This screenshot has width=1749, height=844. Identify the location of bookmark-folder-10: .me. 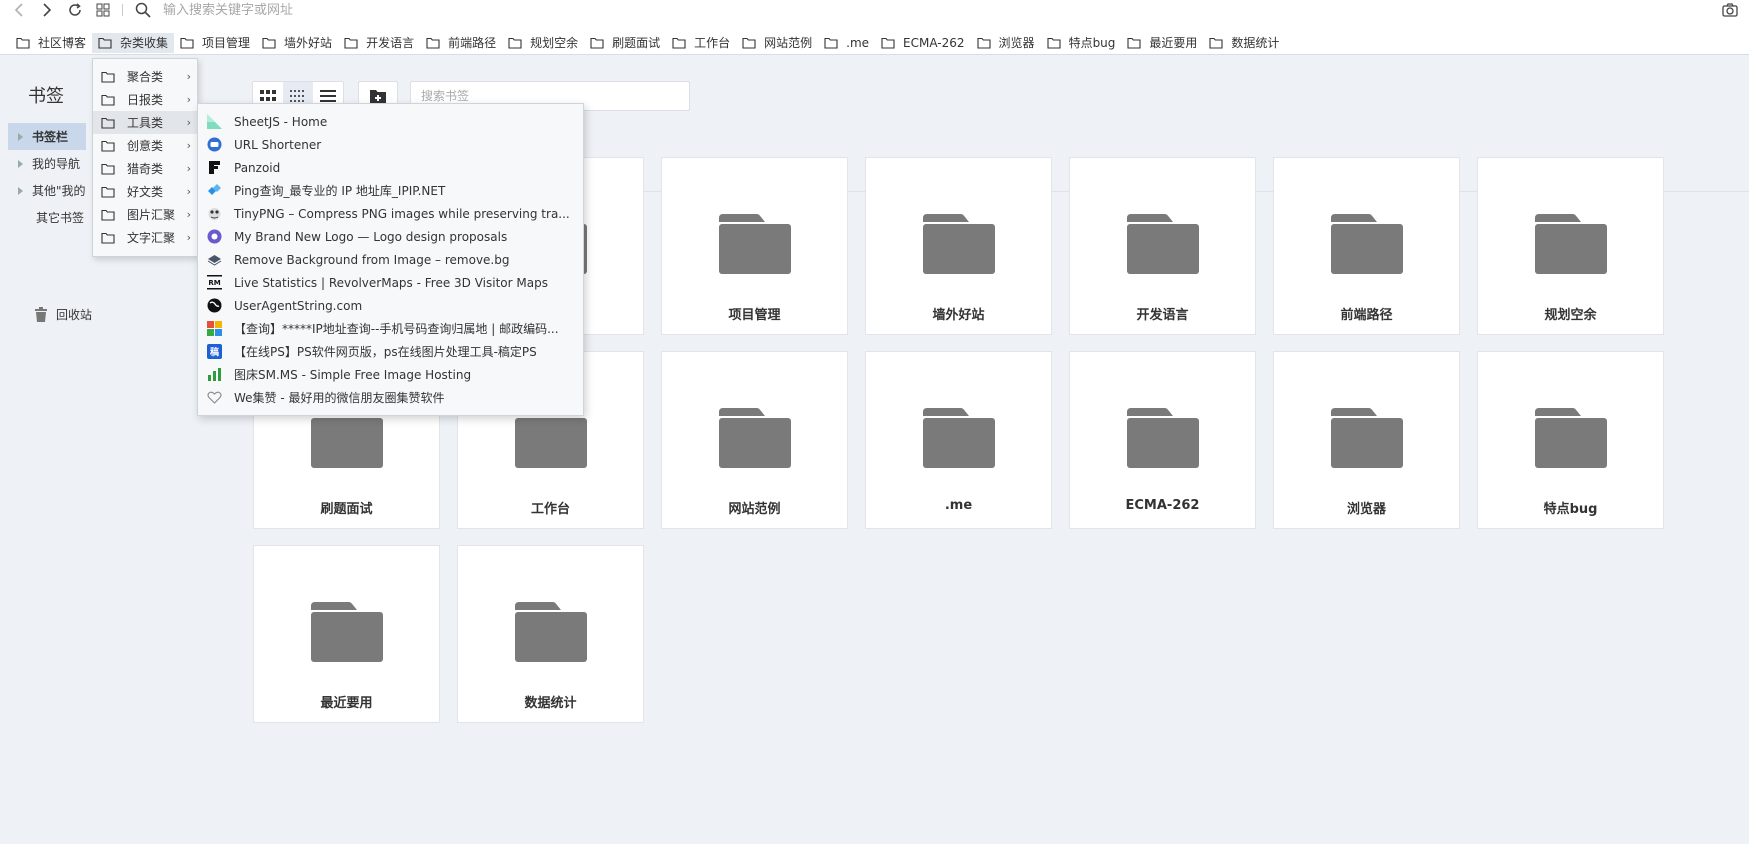
(846, 43).